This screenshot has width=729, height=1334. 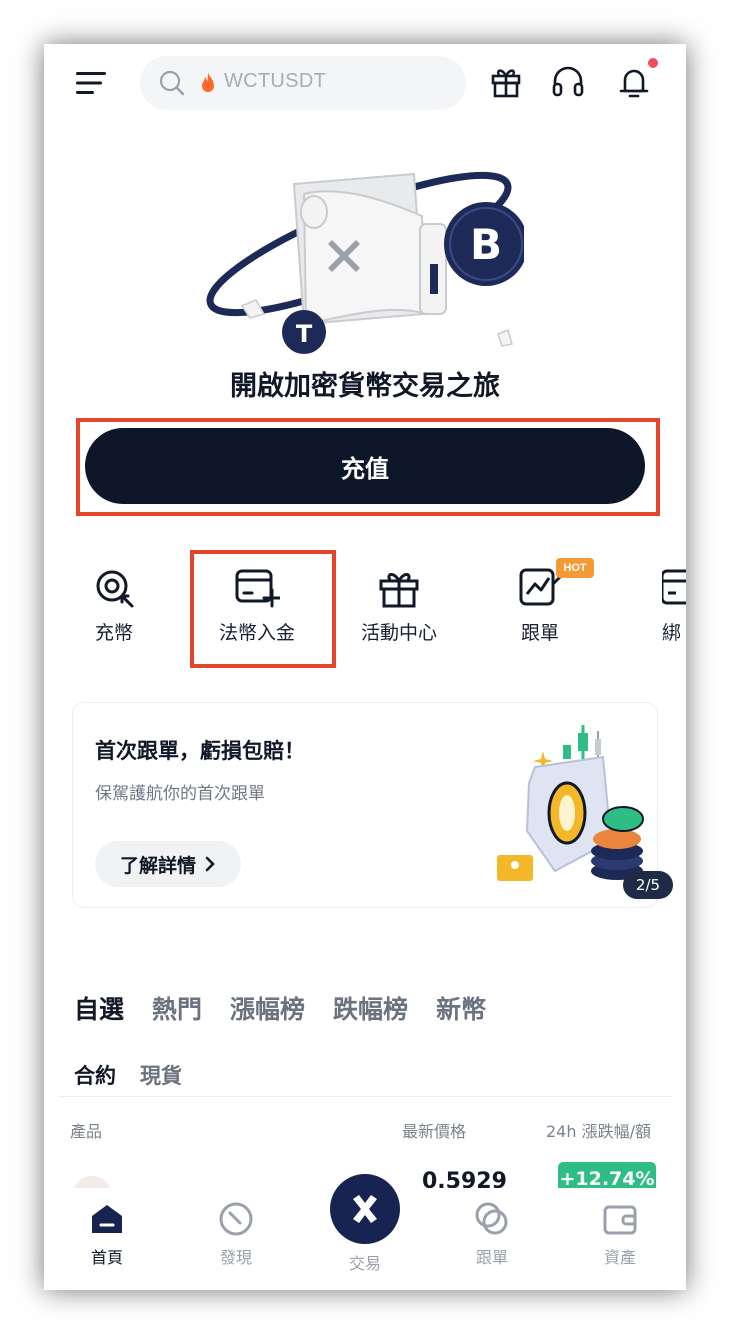 What do you see at coordinates (398, 633) in the screenshot?
I see `quick-action-label: 活動中心` at bounding box center [398, 633].